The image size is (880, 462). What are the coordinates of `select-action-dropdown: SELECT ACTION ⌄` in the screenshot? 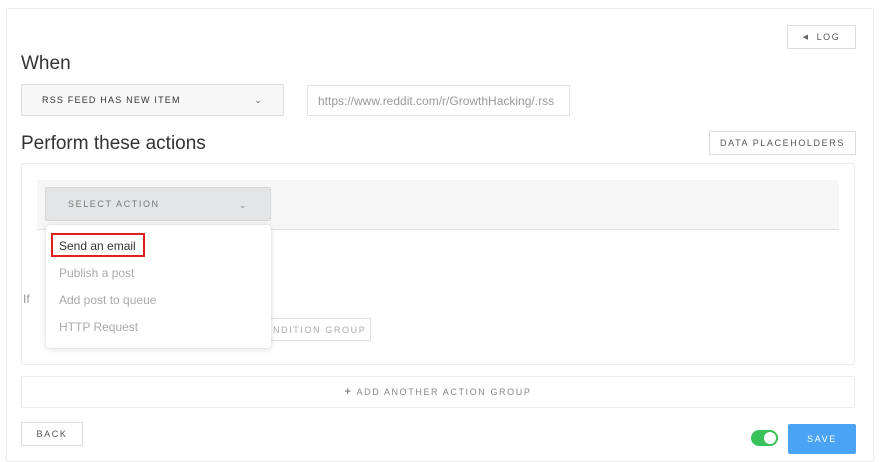 It's located at (158, 204).